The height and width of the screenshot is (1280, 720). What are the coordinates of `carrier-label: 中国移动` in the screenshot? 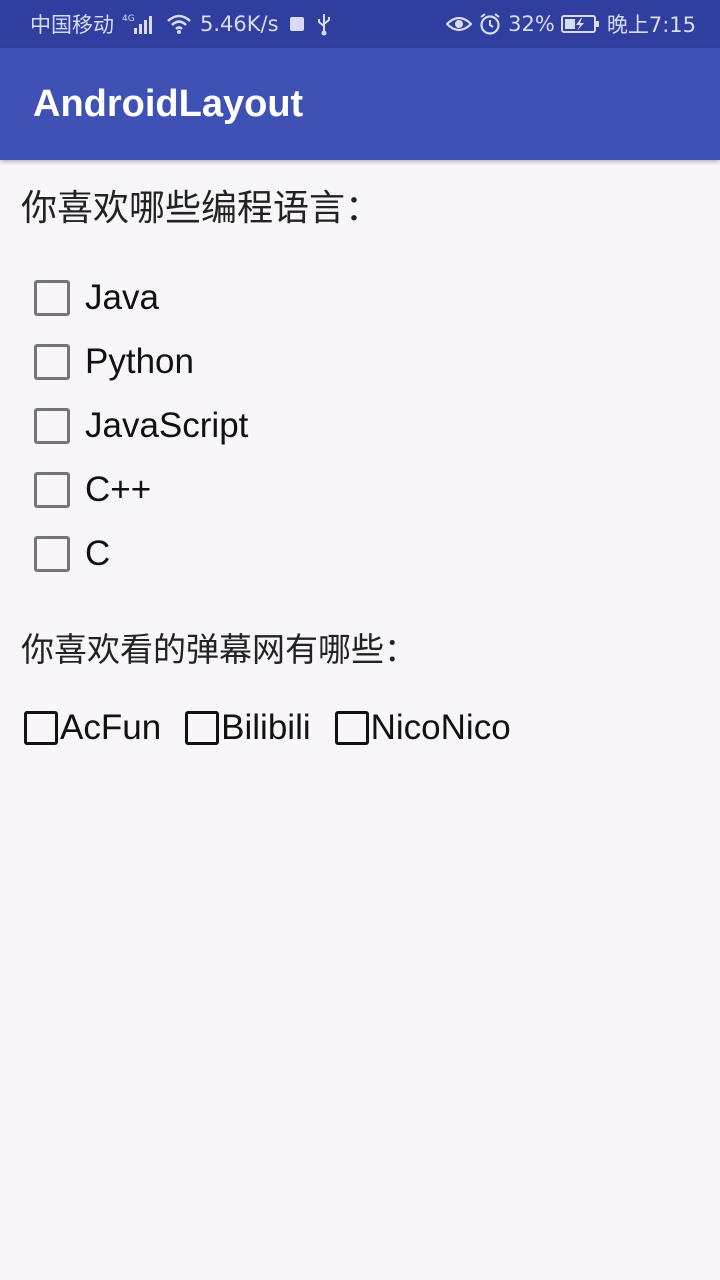 It's located at (72, 25).